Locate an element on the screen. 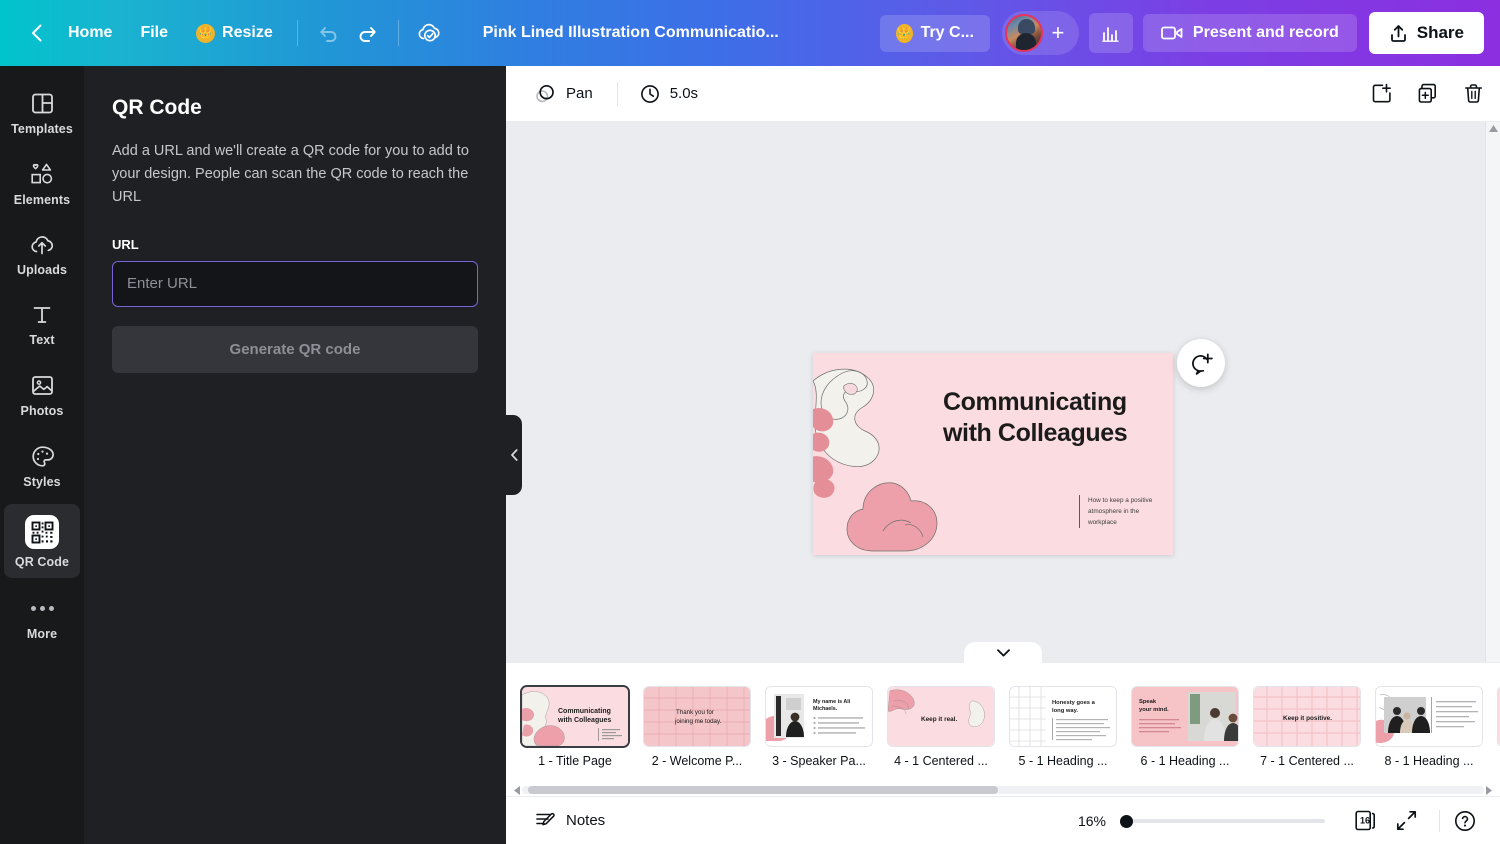  add-page-button is located at coordinates (1381, 94).